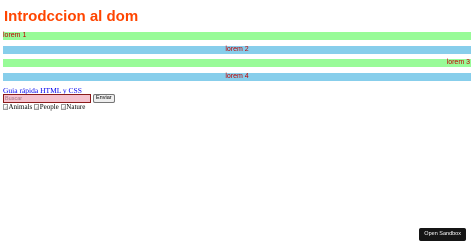  I want to click on image-row: Animals People Nature, so click(45, 107).